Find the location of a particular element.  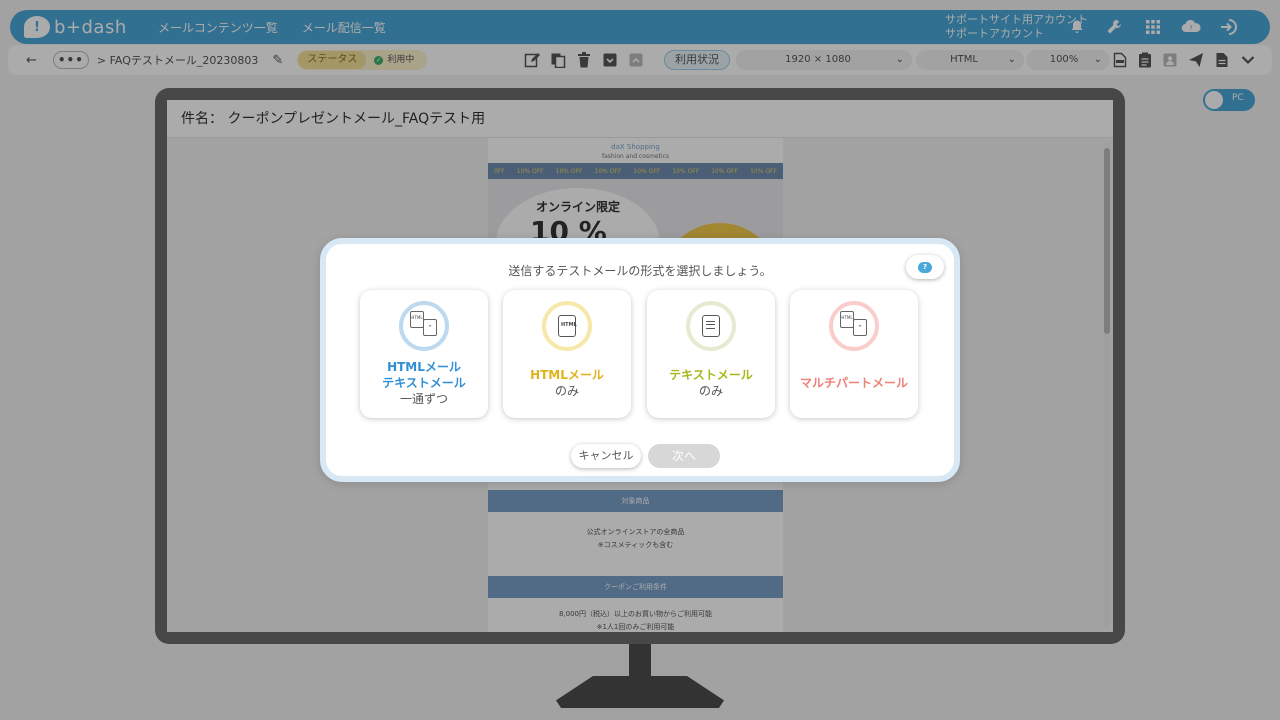

cancel-button: キャンセル is located at coordinates (606, 456).